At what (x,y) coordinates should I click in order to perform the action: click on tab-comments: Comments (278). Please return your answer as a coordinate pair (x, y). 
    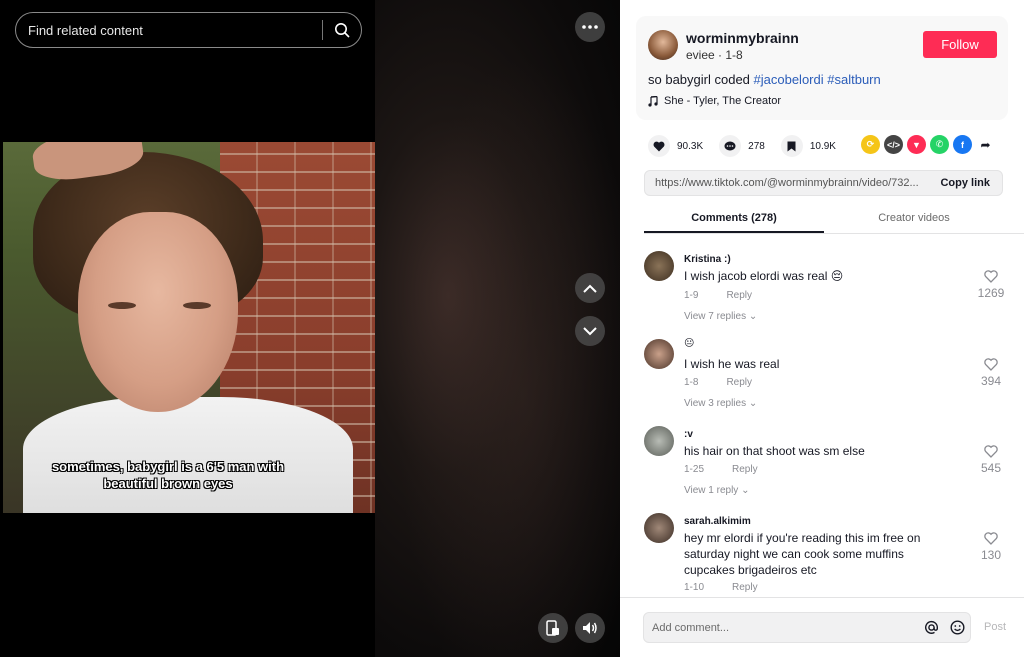
    Looking at the image, I should click on (734, 219).